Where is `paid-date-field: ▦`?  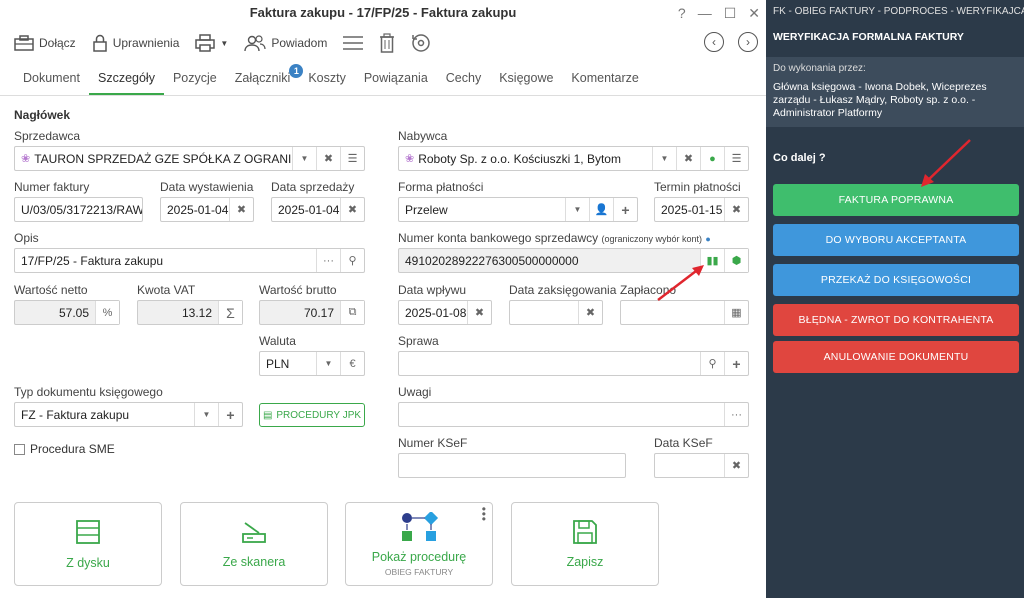 paid-date-field: ▦ is located at coordinates (684, 312).